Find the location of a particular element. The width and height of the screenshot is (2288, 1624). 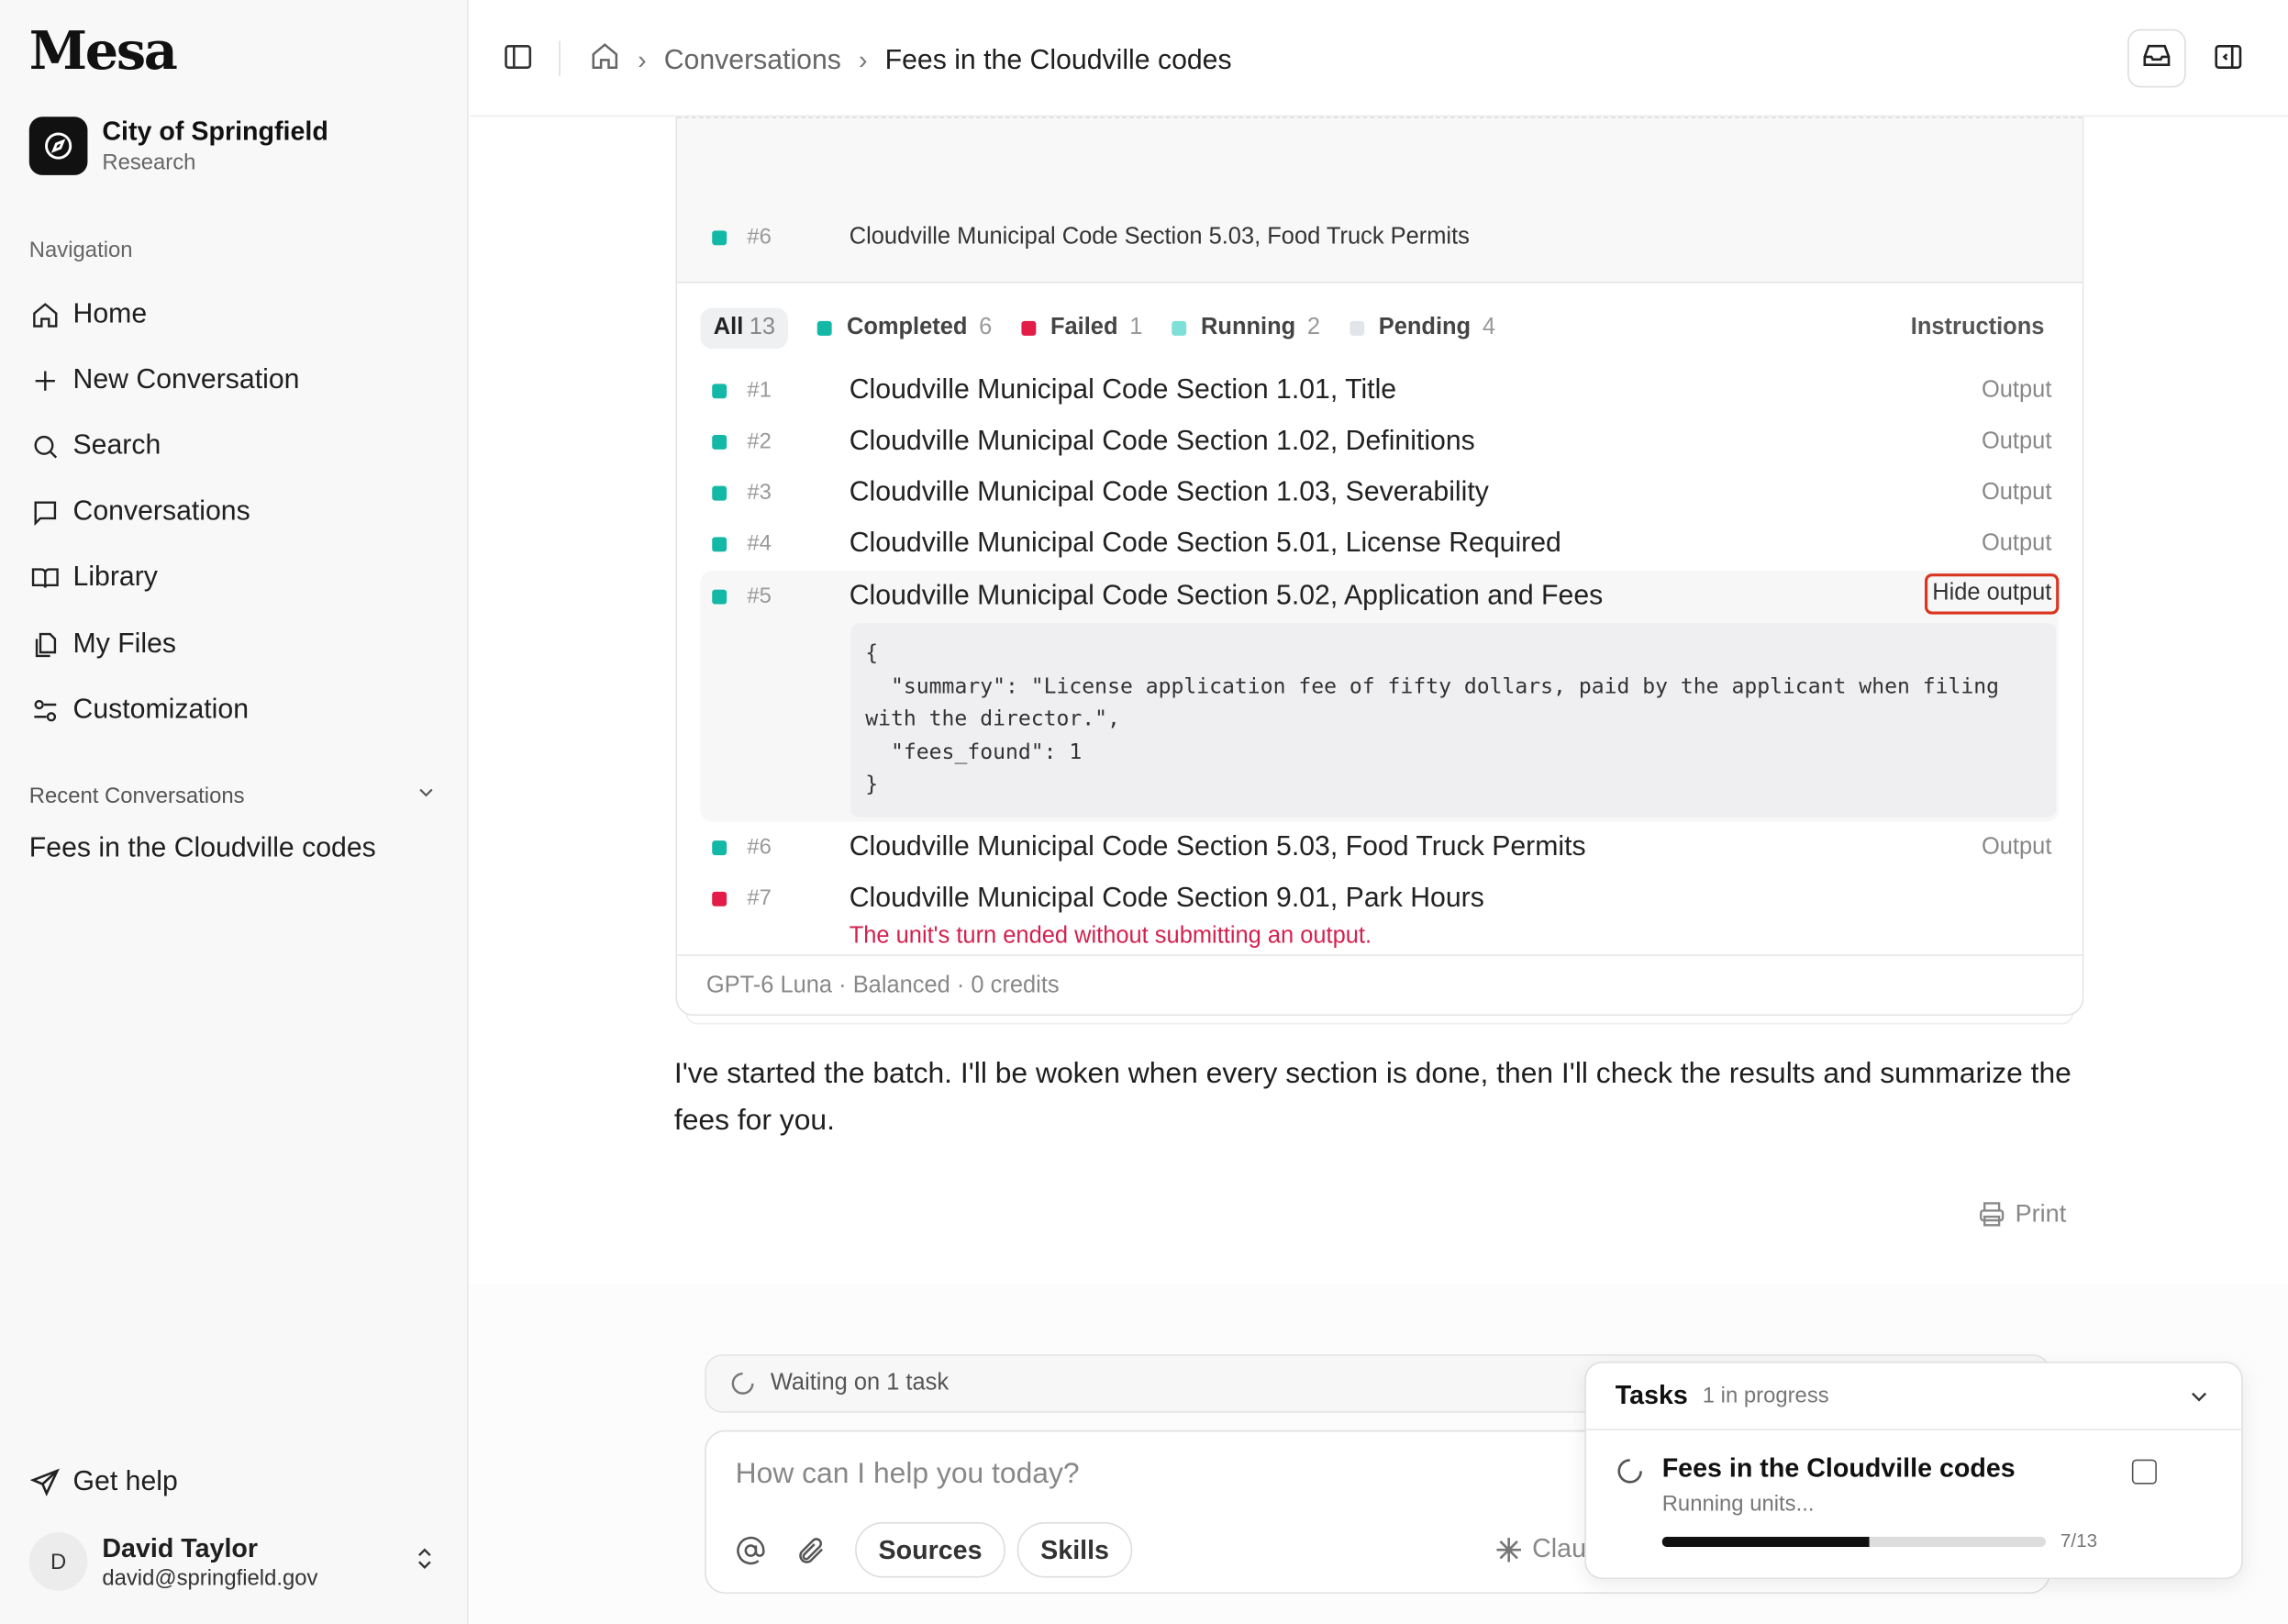

org-switcher: City of Springfield Research is located at coordinates (178, 146).